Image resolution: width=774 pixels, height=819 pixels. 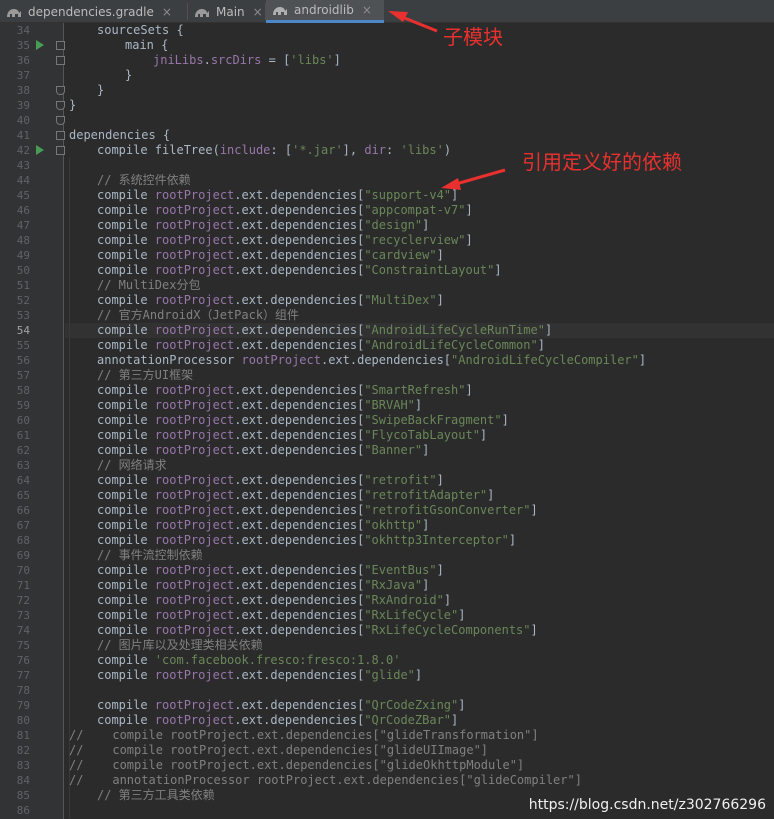 What do you see at coordinates (156, 795) in the screenshot?
I see `code-token: // 第三方工具类依赖` at bounding box center [156, 795].